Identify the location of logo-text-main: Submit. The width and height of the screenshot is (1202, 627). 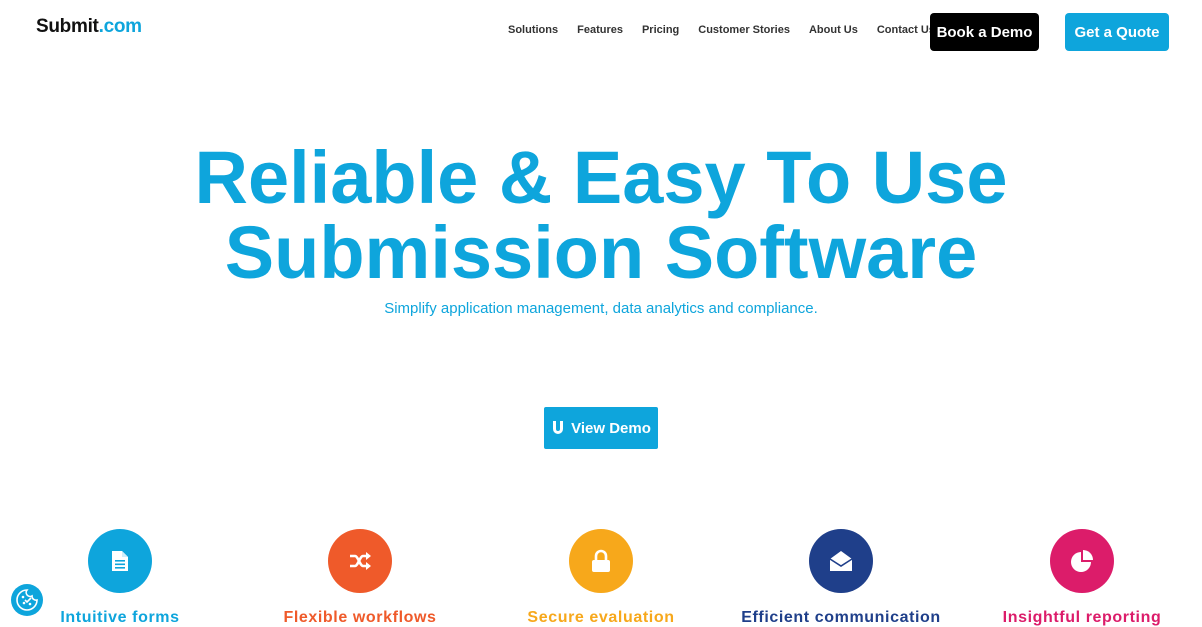
(67, 26).